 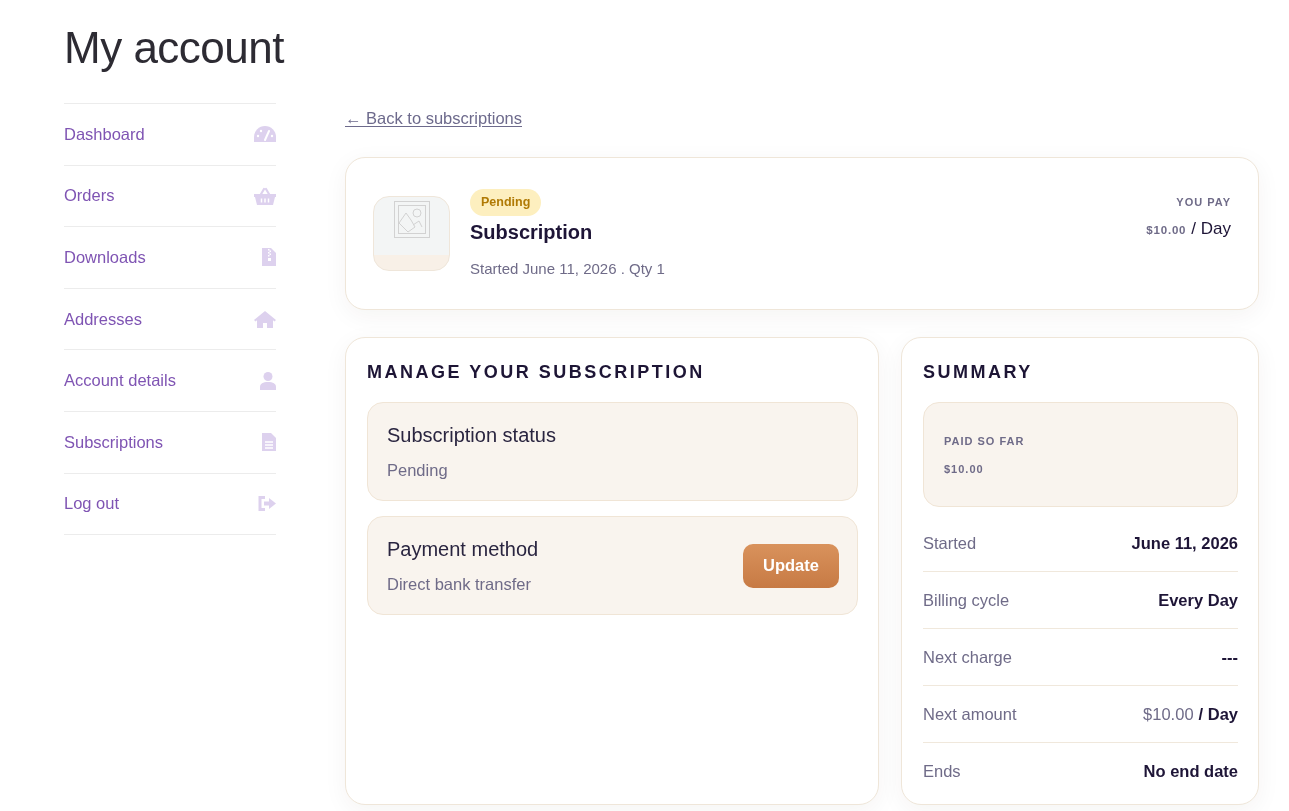 What do you see at coordinates (531, 232) in the screenshot?
I see `subscription-name: Subscription` at bounding box center [531, 232].